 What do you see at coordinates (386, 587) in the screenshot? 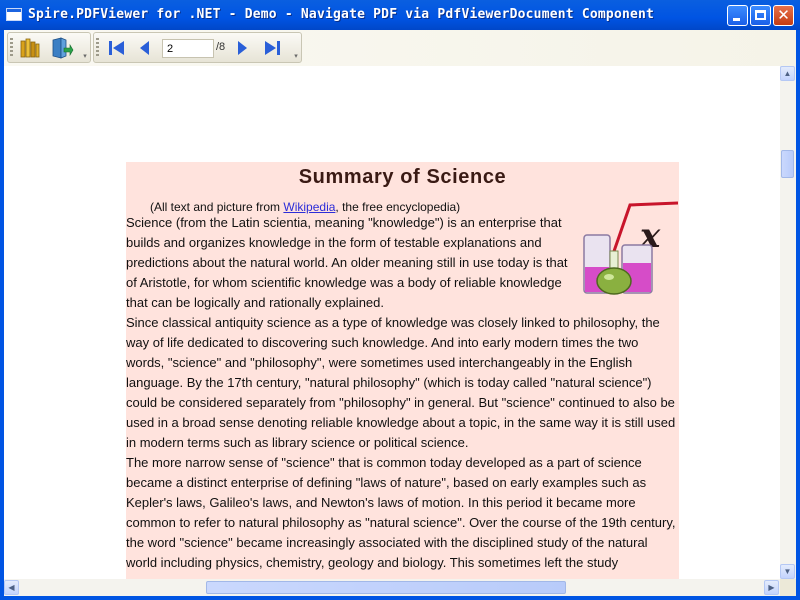
I see `horizontal-scroll-thumb` at bounding box center [386, 587].